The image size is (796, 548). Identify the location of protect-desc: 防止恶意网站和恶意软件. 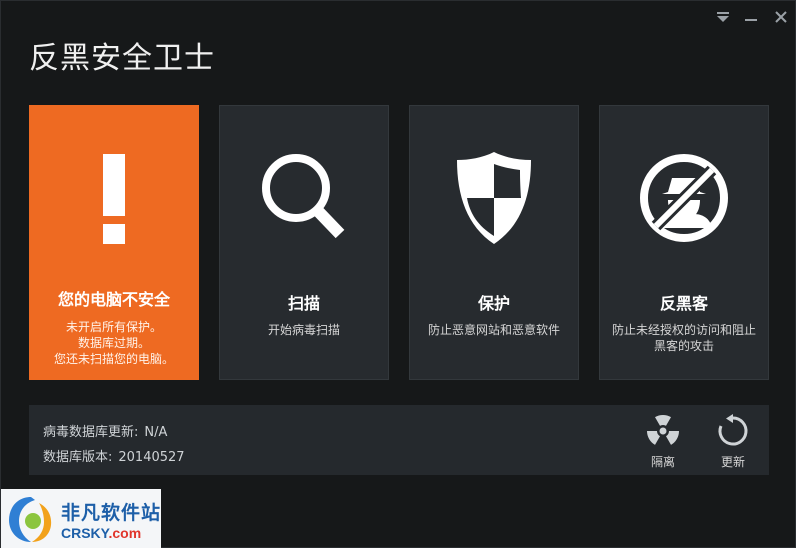
(494, 330).